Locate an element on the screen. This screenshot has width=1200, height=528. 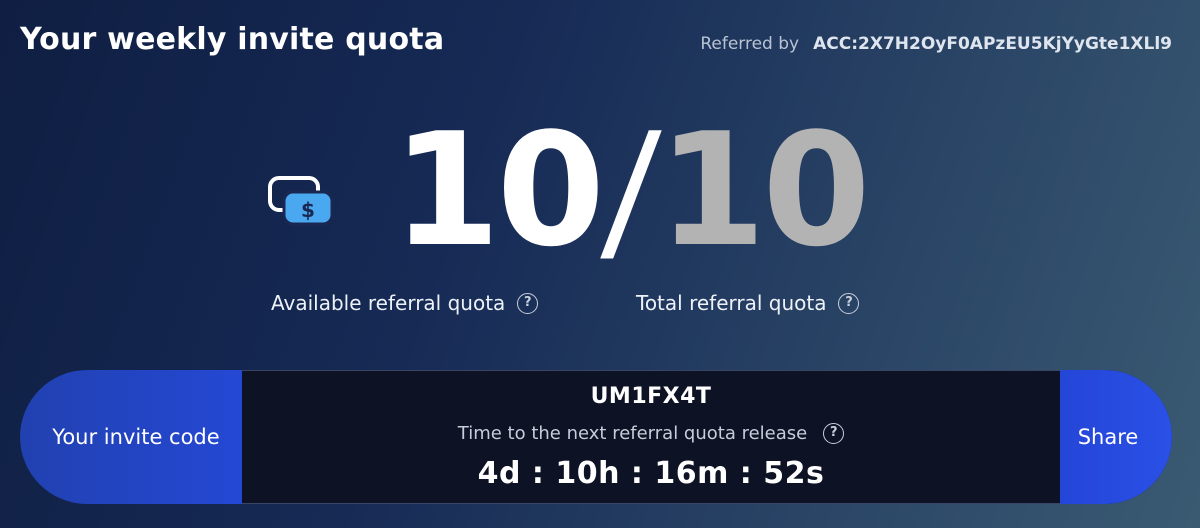
available-quota-label: Available referral quota ? is located at coordinates (405, 303).